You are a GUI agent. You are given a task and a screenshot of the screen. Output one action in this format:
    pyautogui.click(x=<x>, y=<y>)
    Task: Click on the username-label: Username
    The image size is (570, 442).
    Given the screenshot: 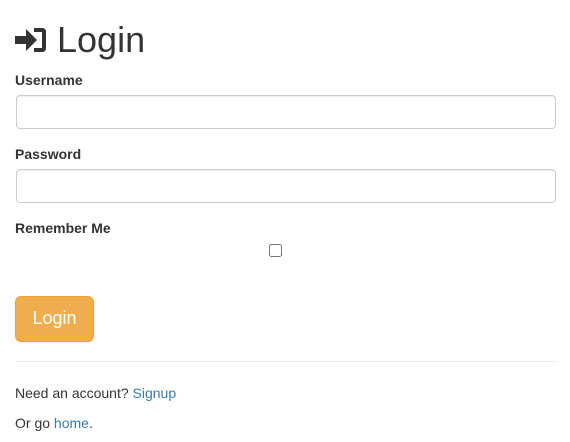 What is the action you would take?
    pyautogui.click(x=49, y=80)
    